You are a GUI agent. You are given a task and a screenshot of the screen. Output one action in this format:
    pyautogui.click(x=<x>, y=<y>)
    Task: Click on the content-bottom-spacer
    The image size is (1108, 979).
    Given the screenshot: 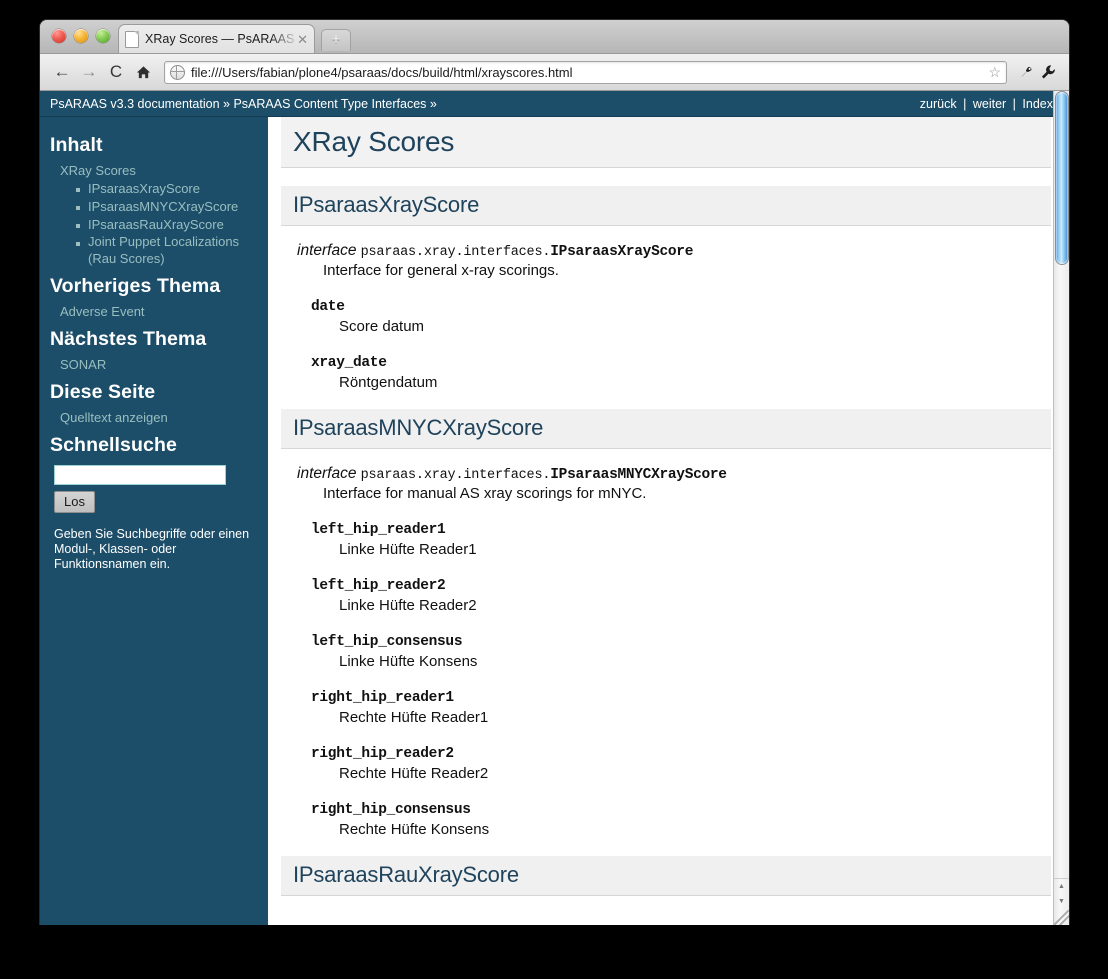 What is the action you would take?
    pyautogui.click(x=666, y=908)
    